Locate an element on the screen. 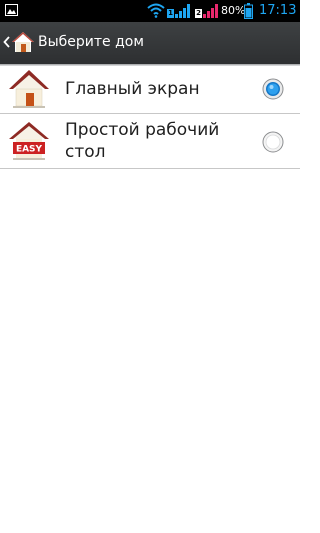 This screenshot has height=533, width=320. list-item-easy-home: EASY Простой рабочий стол is located at coordinates (150, 141).